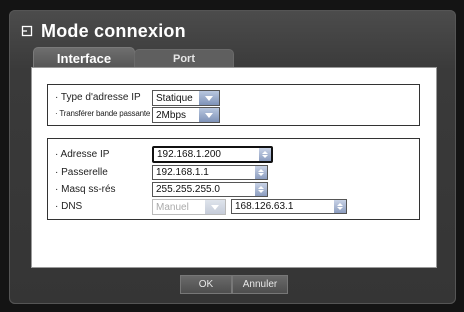  What do you see at coordinates (182, 172) in the screenshot?
I see `gateway-value: 192.168.1.1` at bounding box center [182, 172].